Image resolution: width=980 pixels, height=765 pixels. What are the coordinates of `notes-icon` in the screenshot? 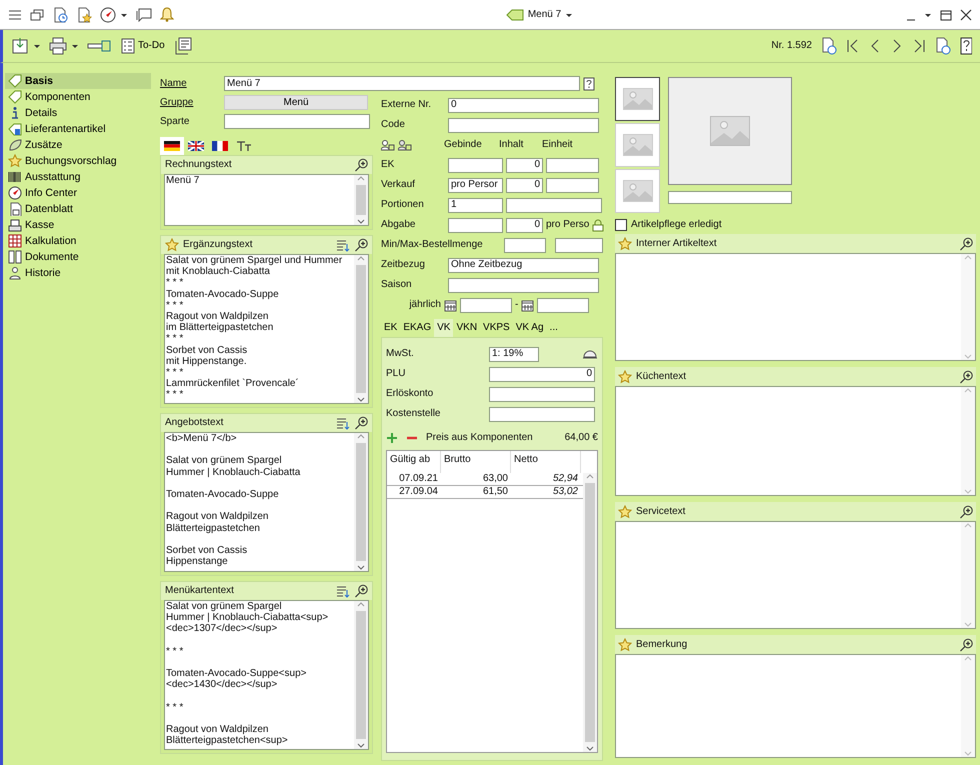 It's located at (183, 46).